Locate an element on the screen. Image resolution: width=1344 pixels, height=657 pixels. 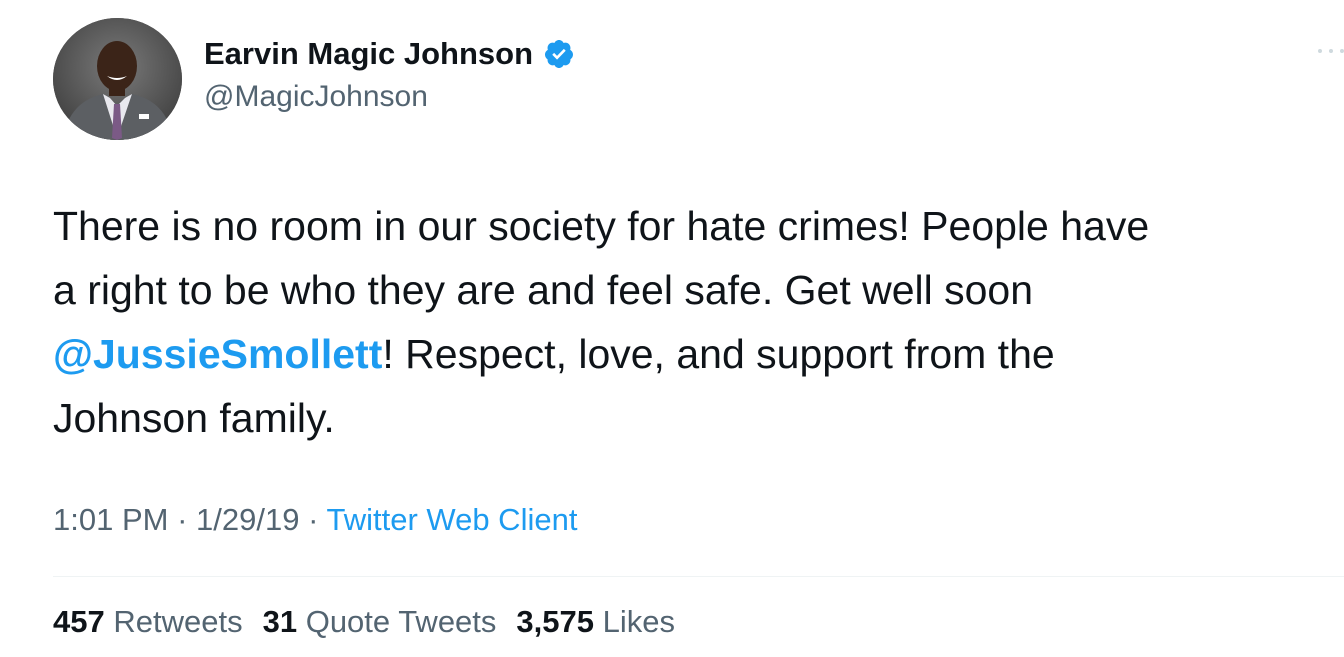
more-options-icon is located at coordinates (1331, 51).